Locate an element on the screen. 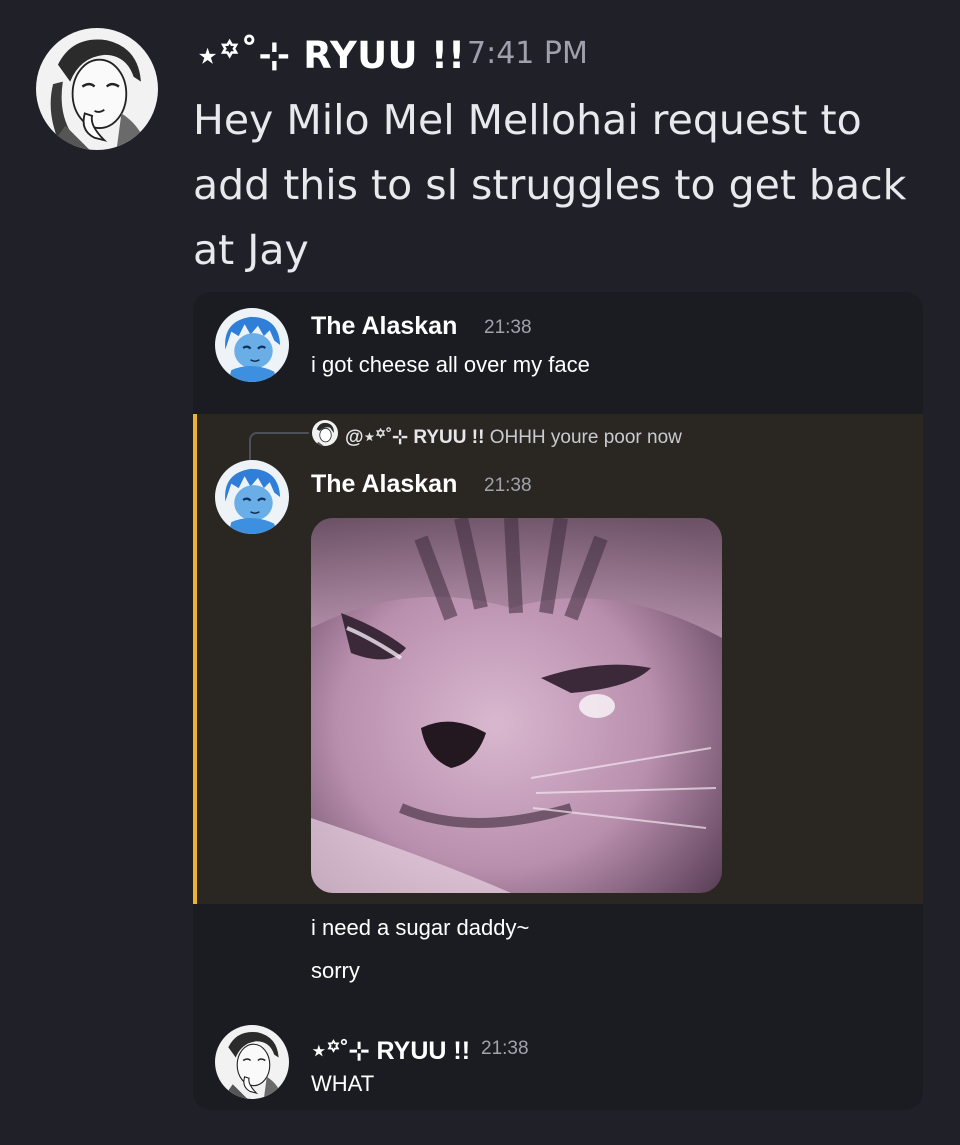  reply-mention: @⋆꙳˚⊹ RYUU !! is located at coordinates (414, 437).